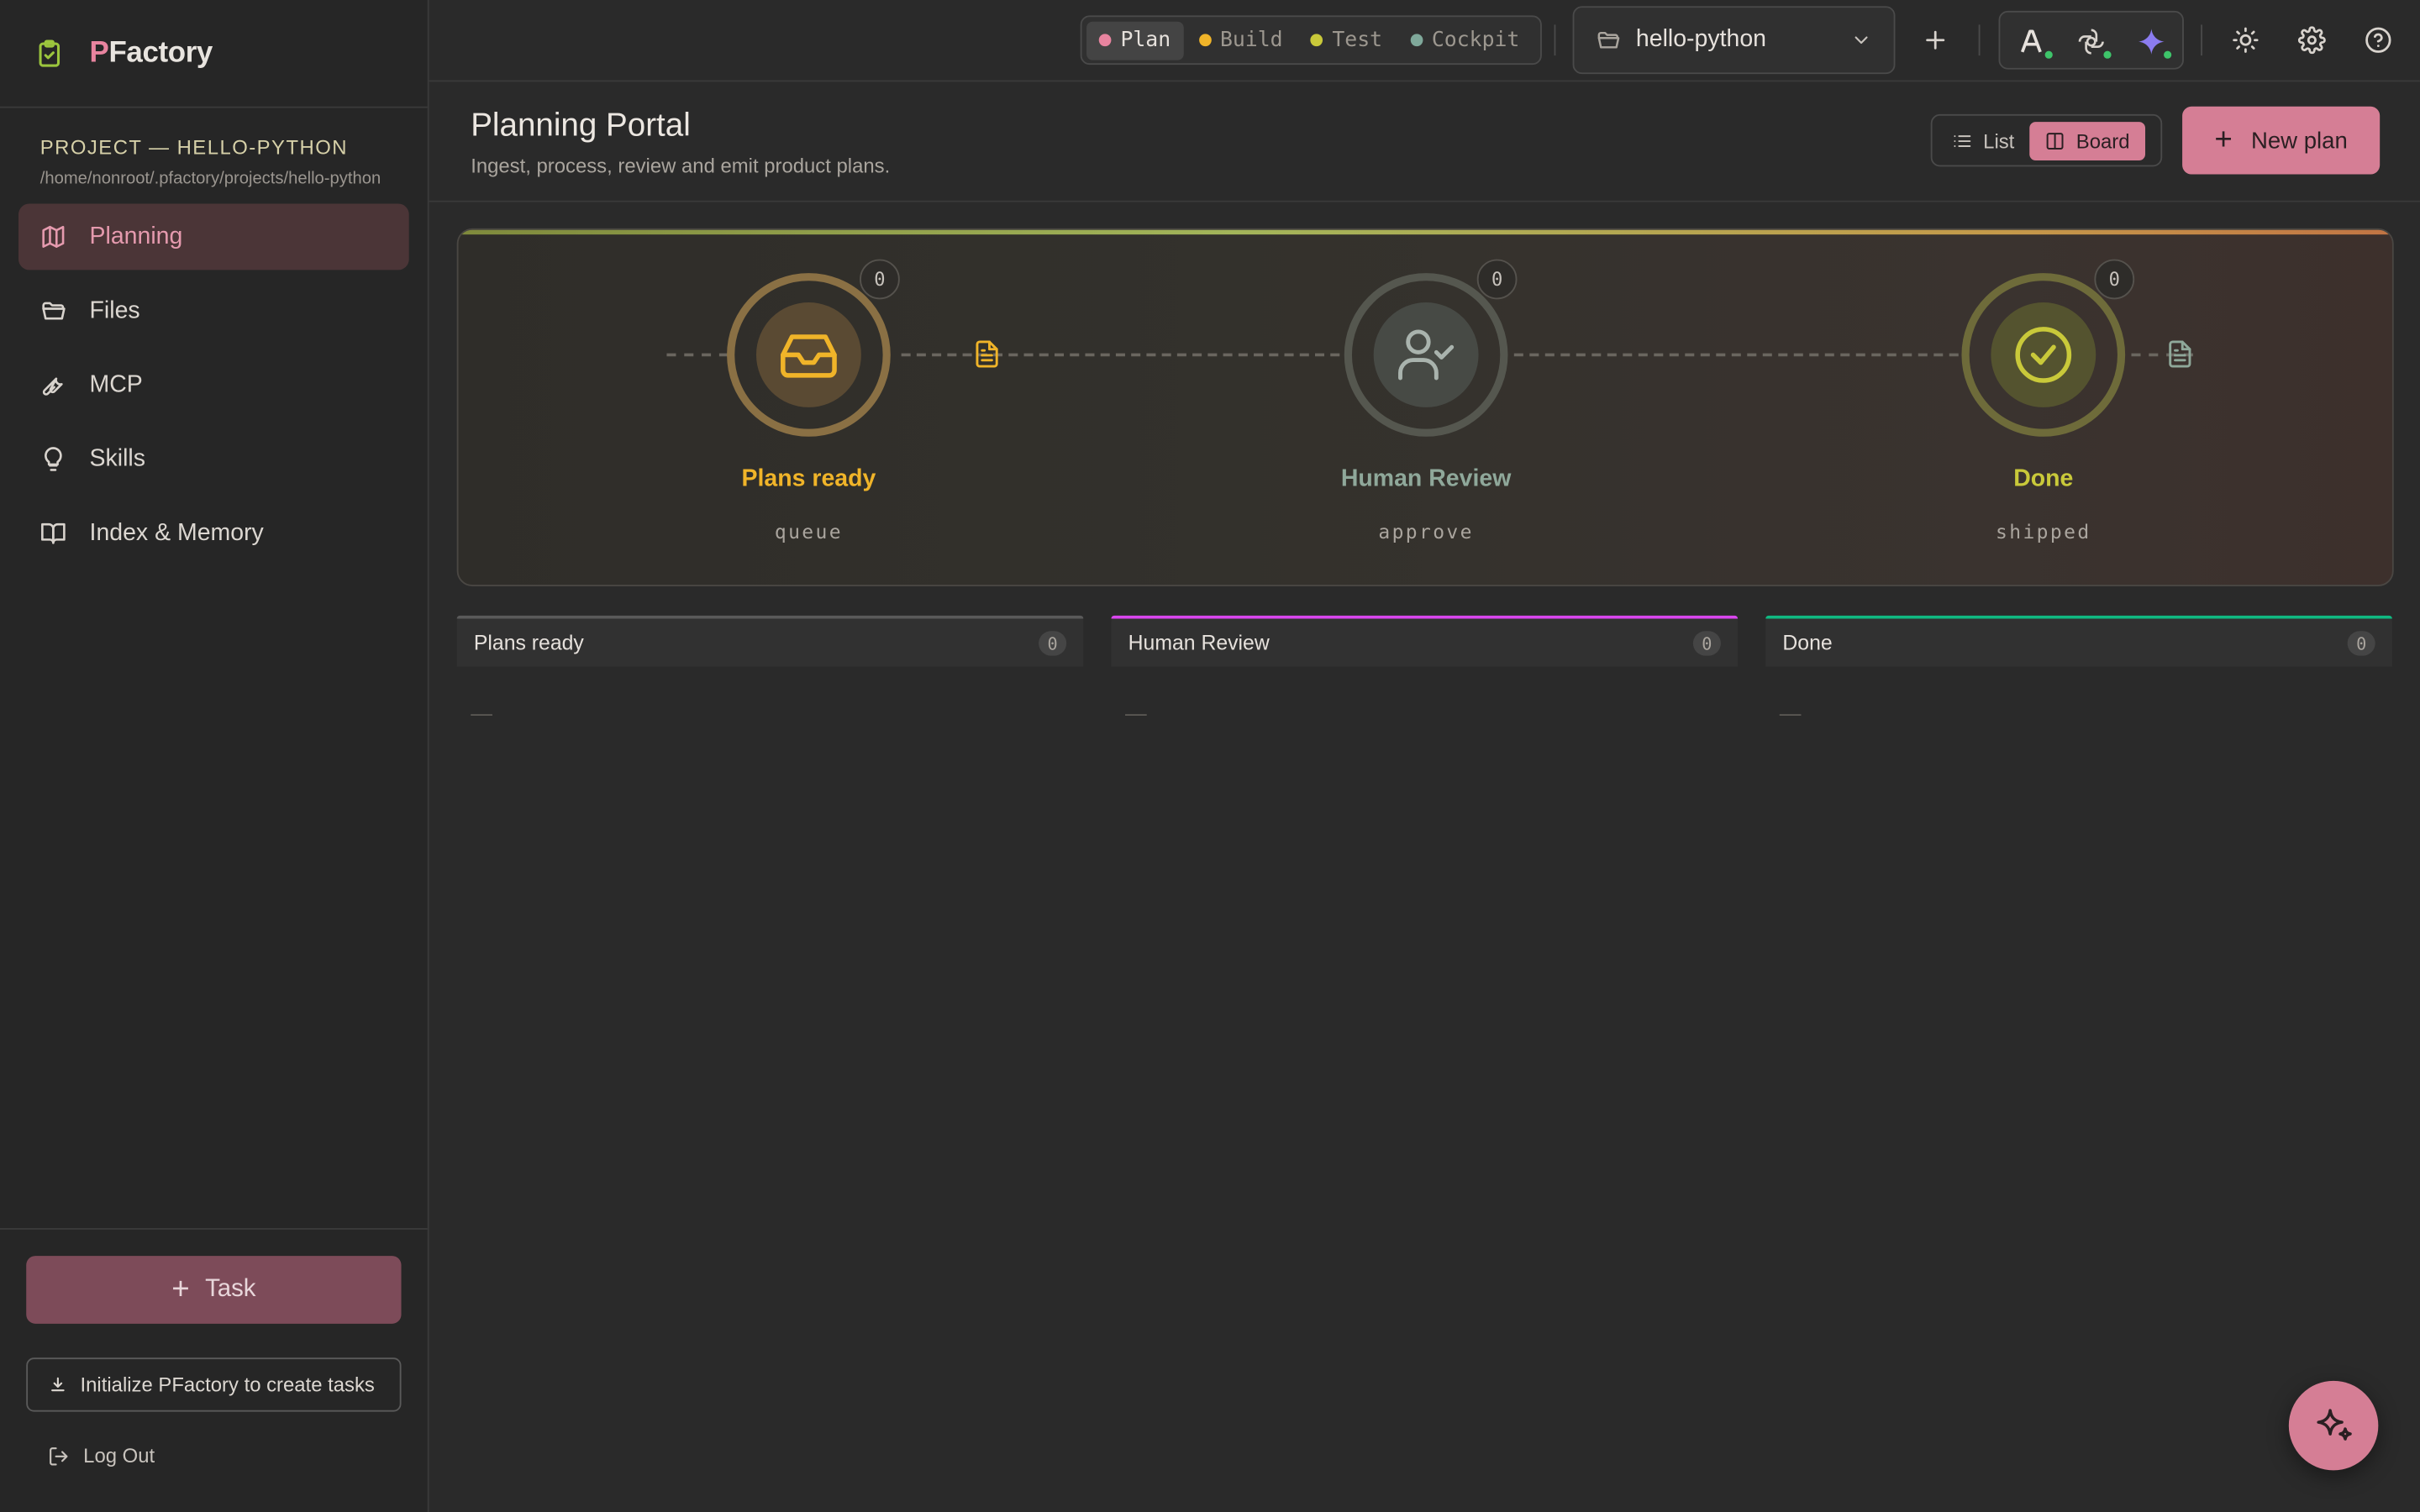 This screenshot has height=1512, width=2420. I want to click on agent-switcher, so click(2091, 40).